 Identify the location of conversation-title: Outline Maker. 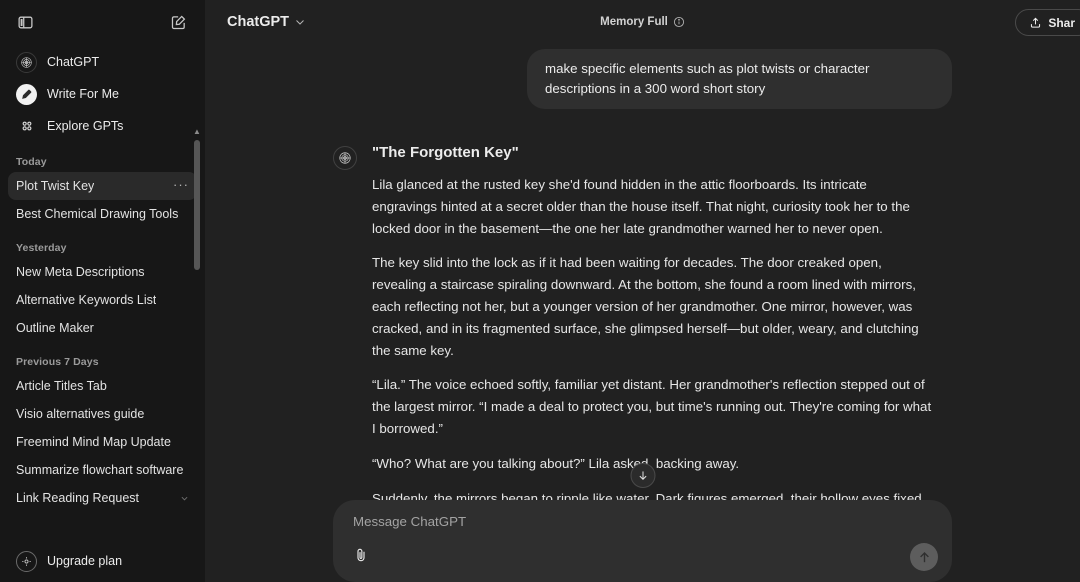
(55, 328).